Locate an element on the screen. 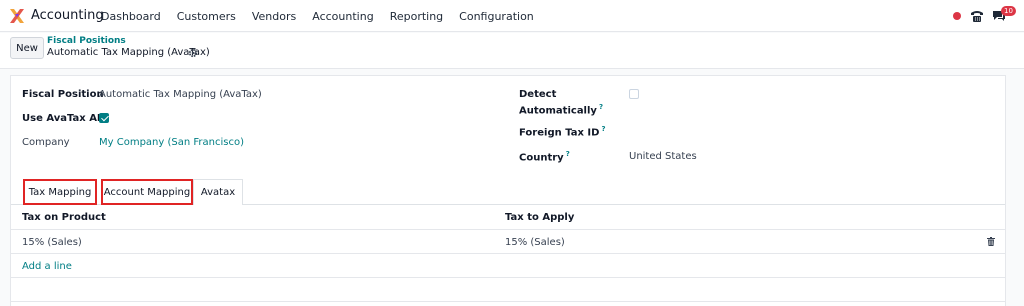  menu-reporting: Reporting is located at coordinates (416, 16).